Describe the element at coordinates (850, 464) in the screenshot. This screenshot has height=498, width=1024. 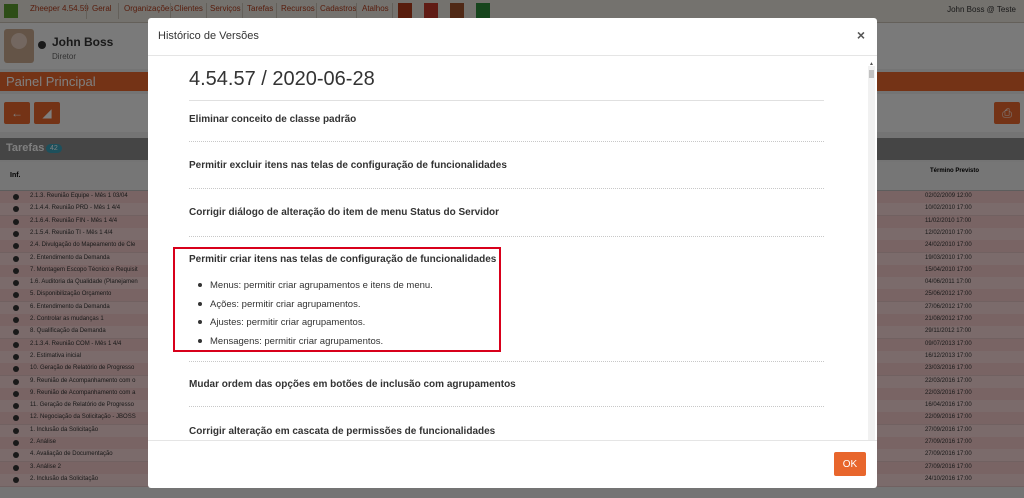
I see `ok-button: OK` at that location.